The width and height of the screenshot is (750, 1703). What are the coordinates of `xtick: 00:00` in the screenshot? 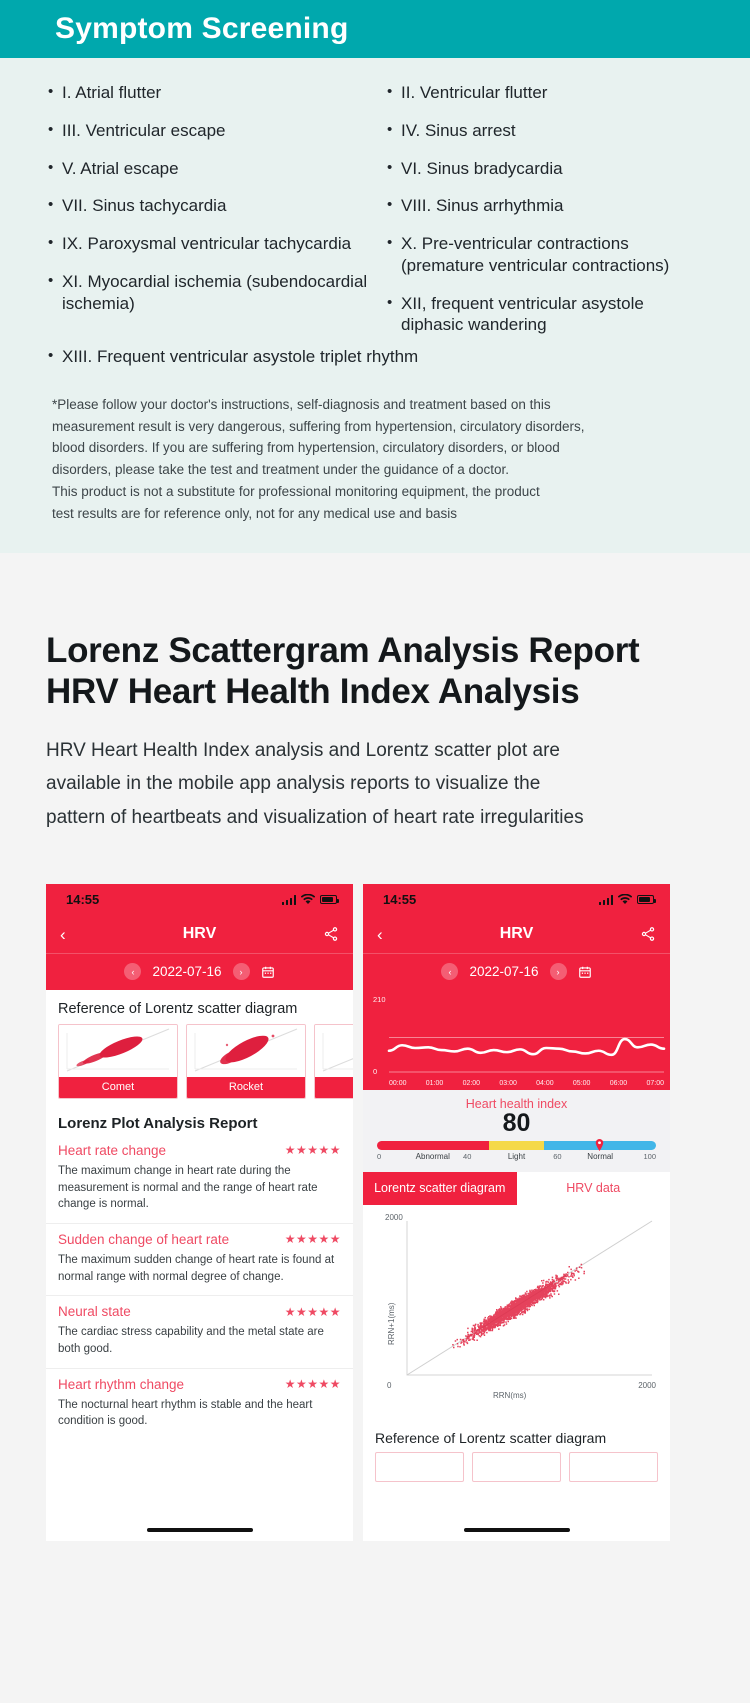 It's located at (398, 1083).